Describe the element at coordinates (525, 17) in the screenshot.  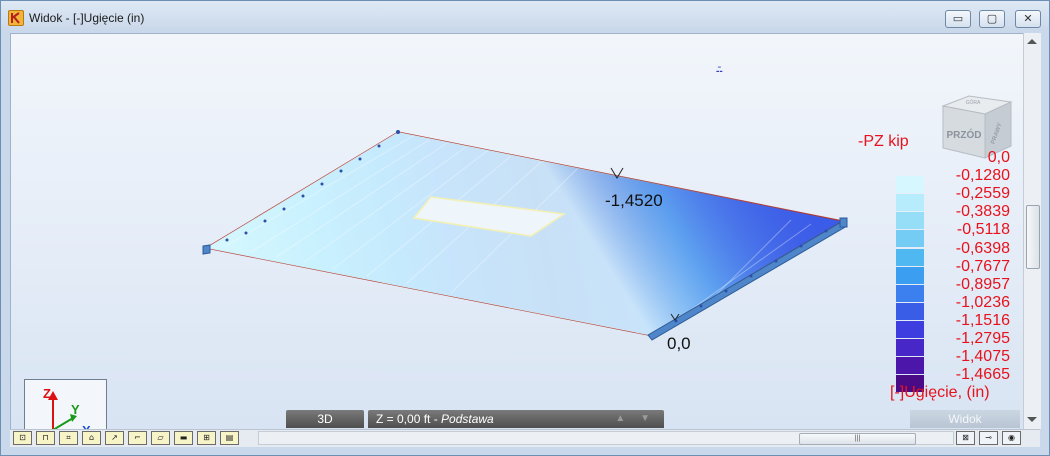
I see `title-bar: Widok - [-]Ugięcie (in) ▭ ▢ ✕` at that location.